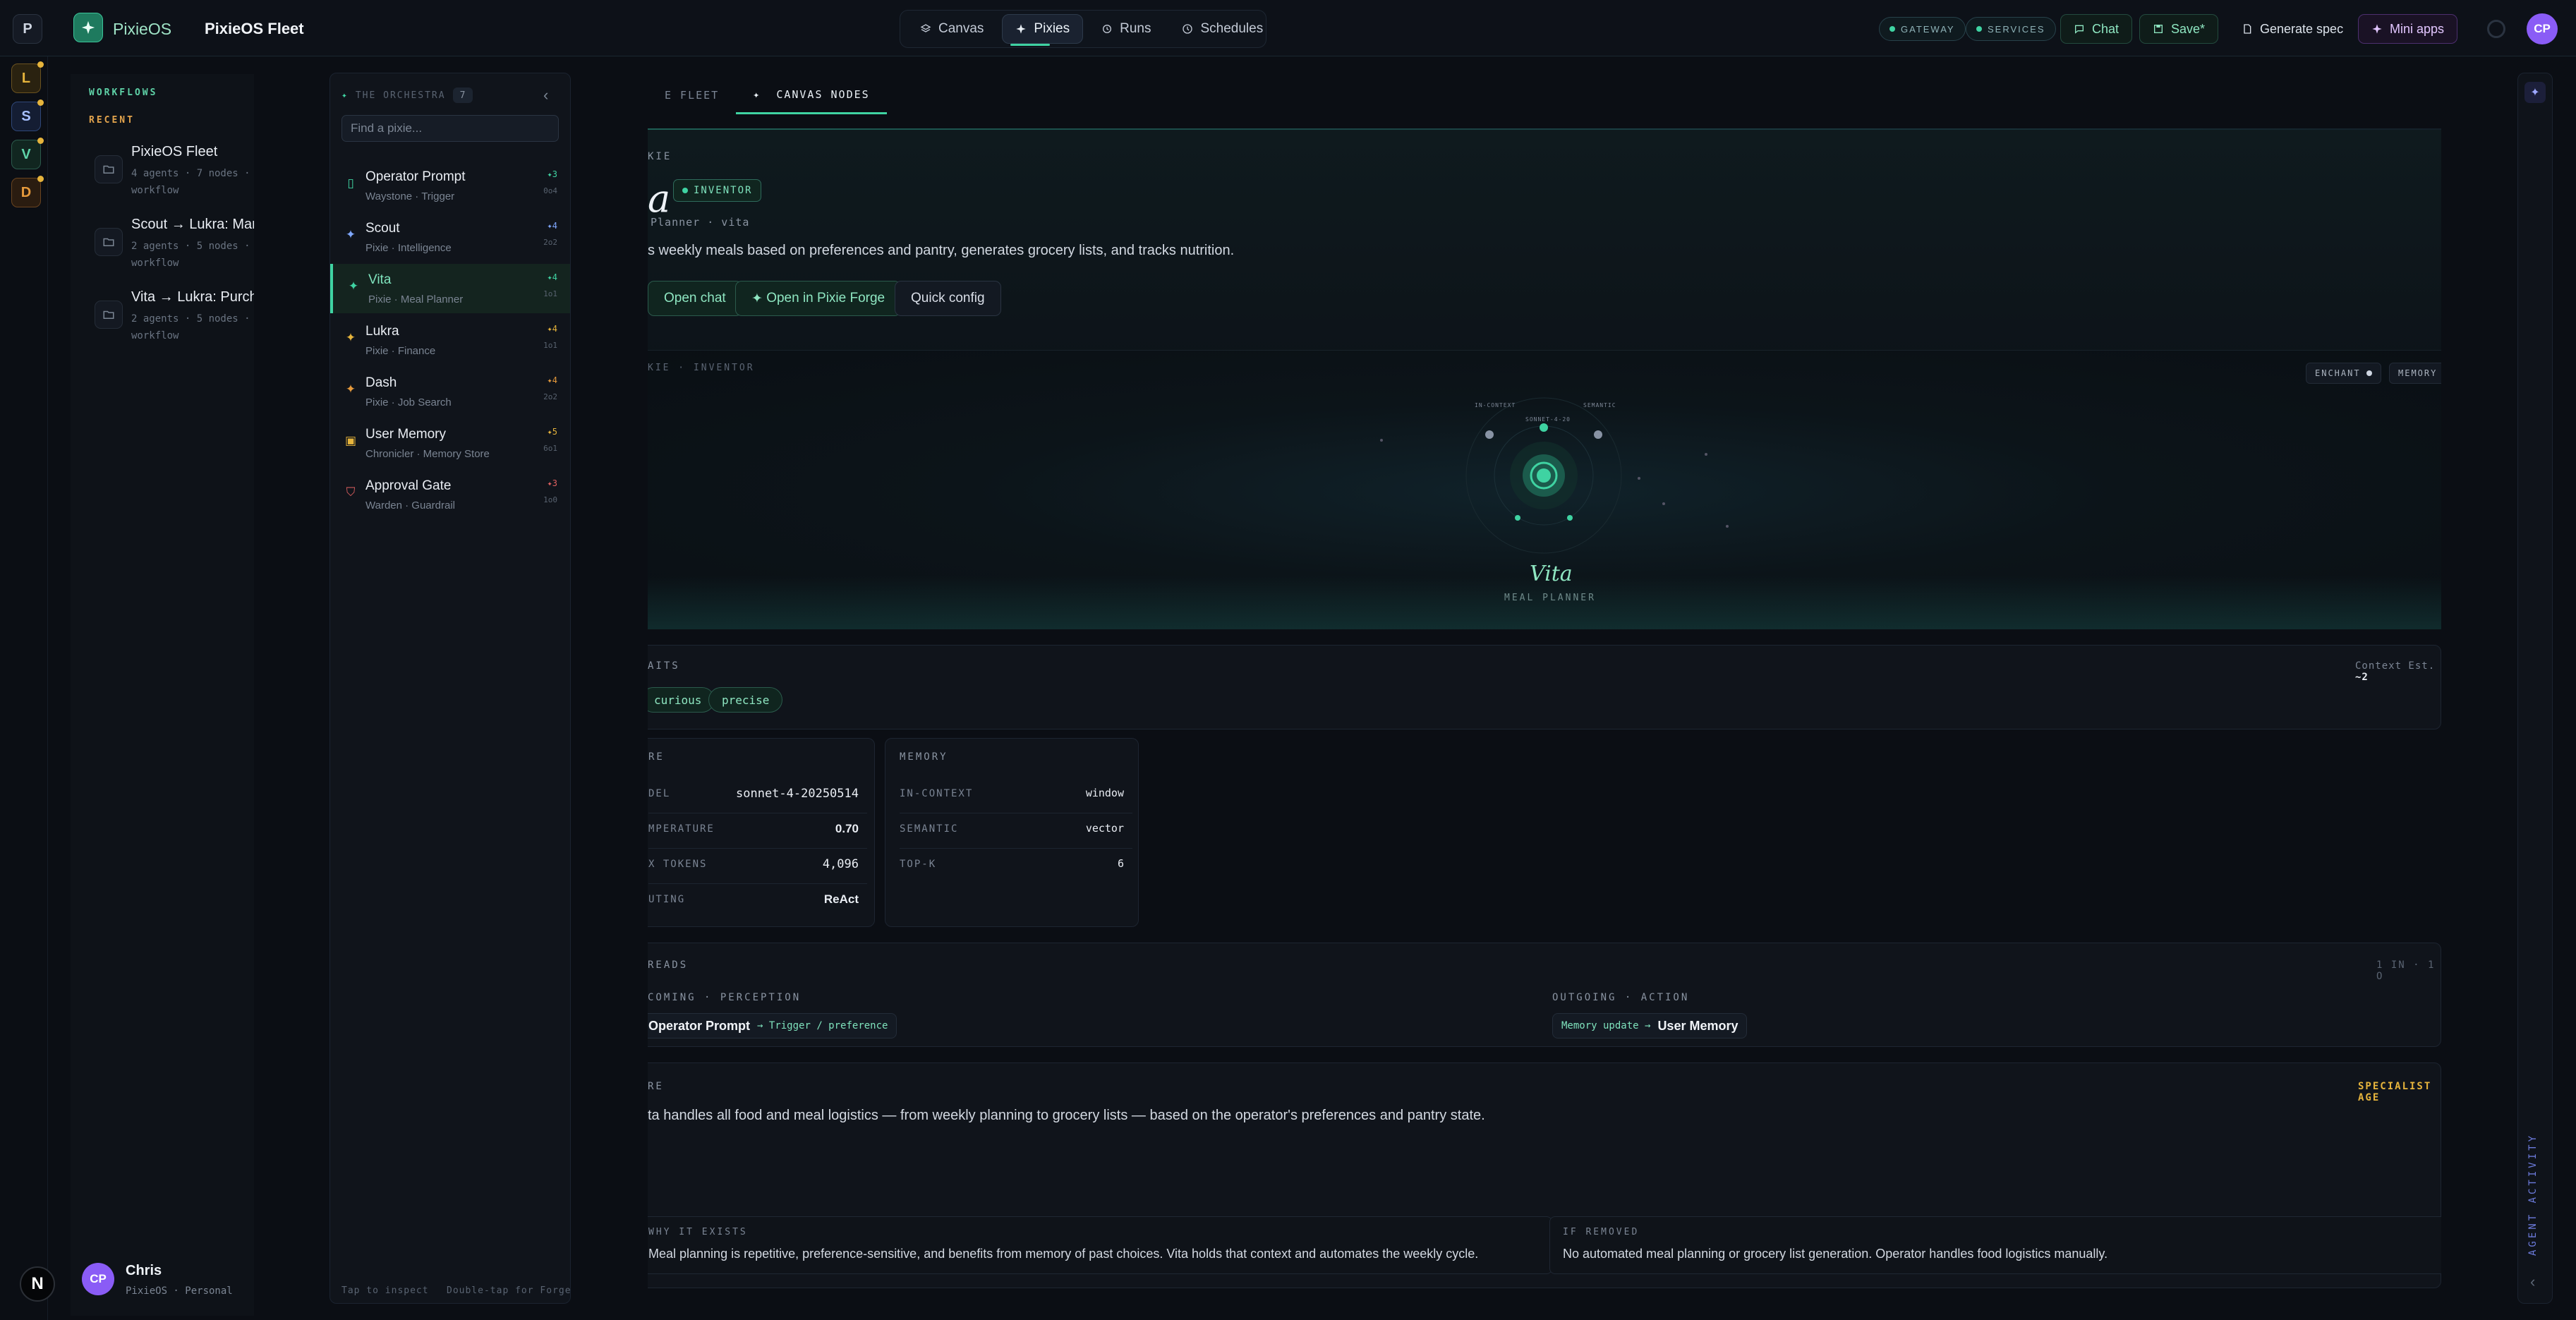  Describe the element at coordinates (1979, 29) in the screenshot. I see `status-dot-icon` at that location.